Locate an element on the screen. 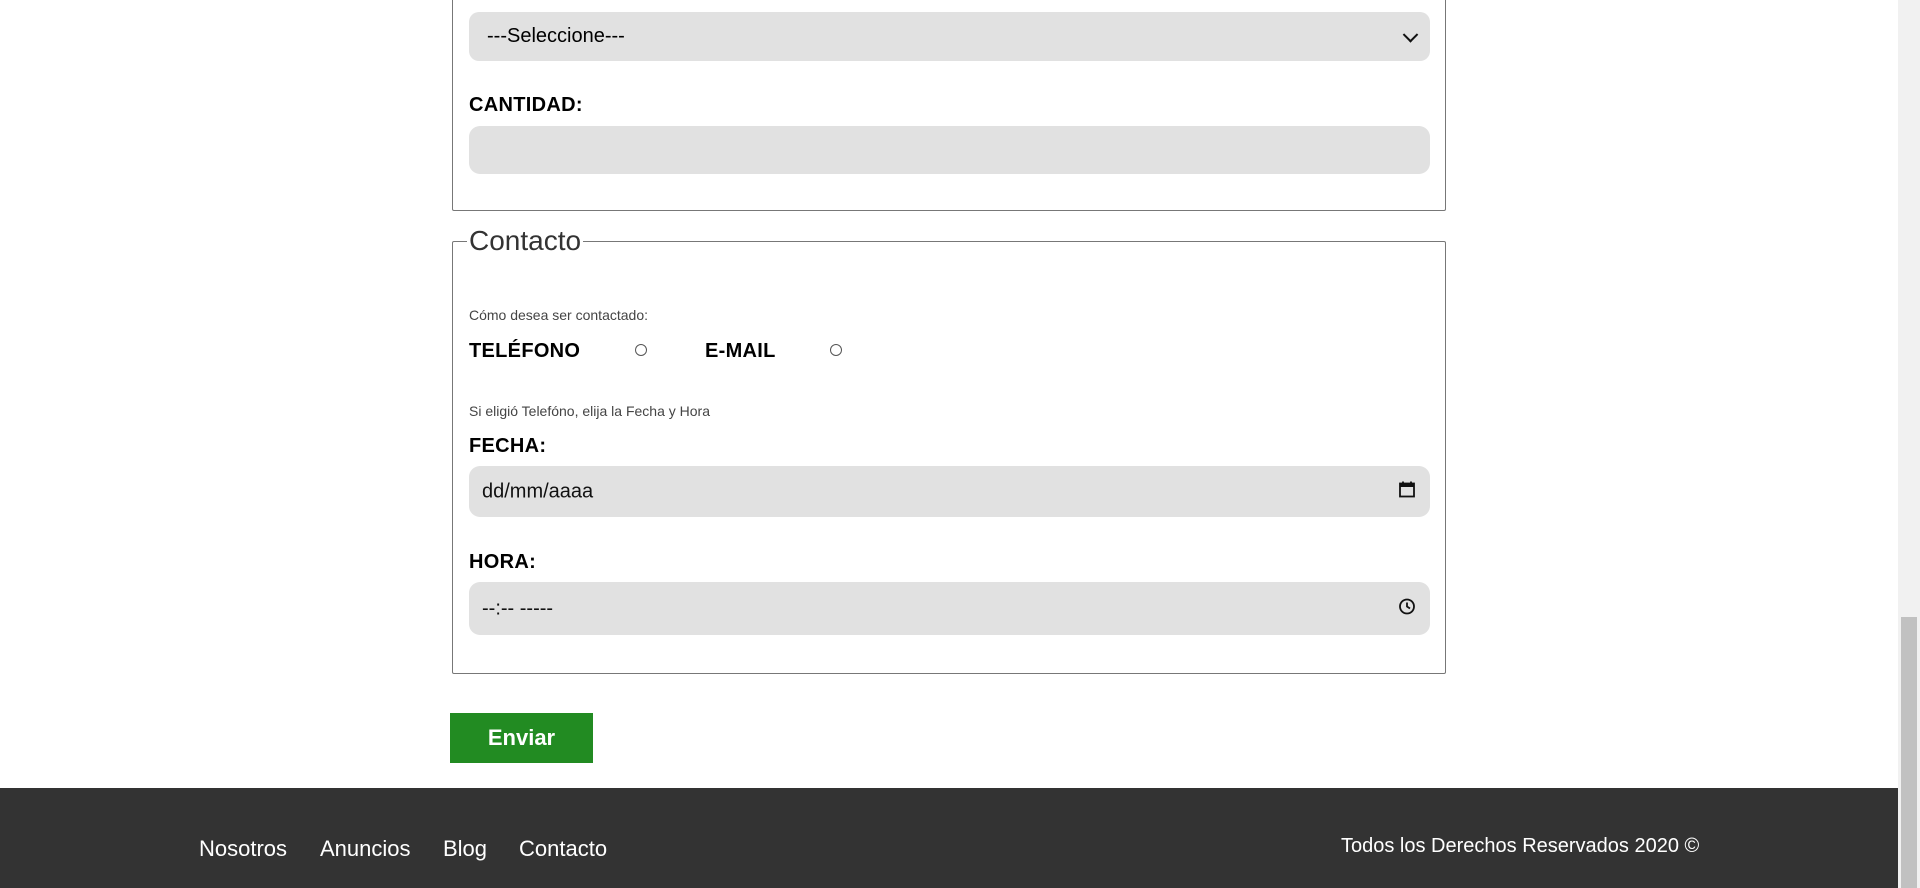 The height and width of the screenshot is (888, 1920). copyright-text: Todos los Derechos Reservados 2020 © is located at coordinates (1520, 846).